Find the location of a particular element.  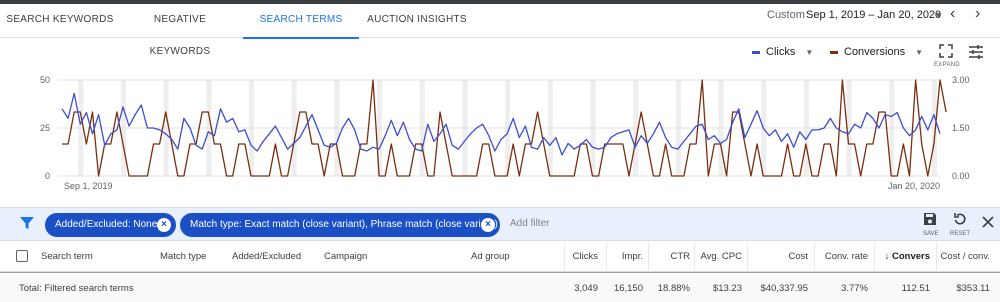

close-icon is located at coordinates (988, 222).